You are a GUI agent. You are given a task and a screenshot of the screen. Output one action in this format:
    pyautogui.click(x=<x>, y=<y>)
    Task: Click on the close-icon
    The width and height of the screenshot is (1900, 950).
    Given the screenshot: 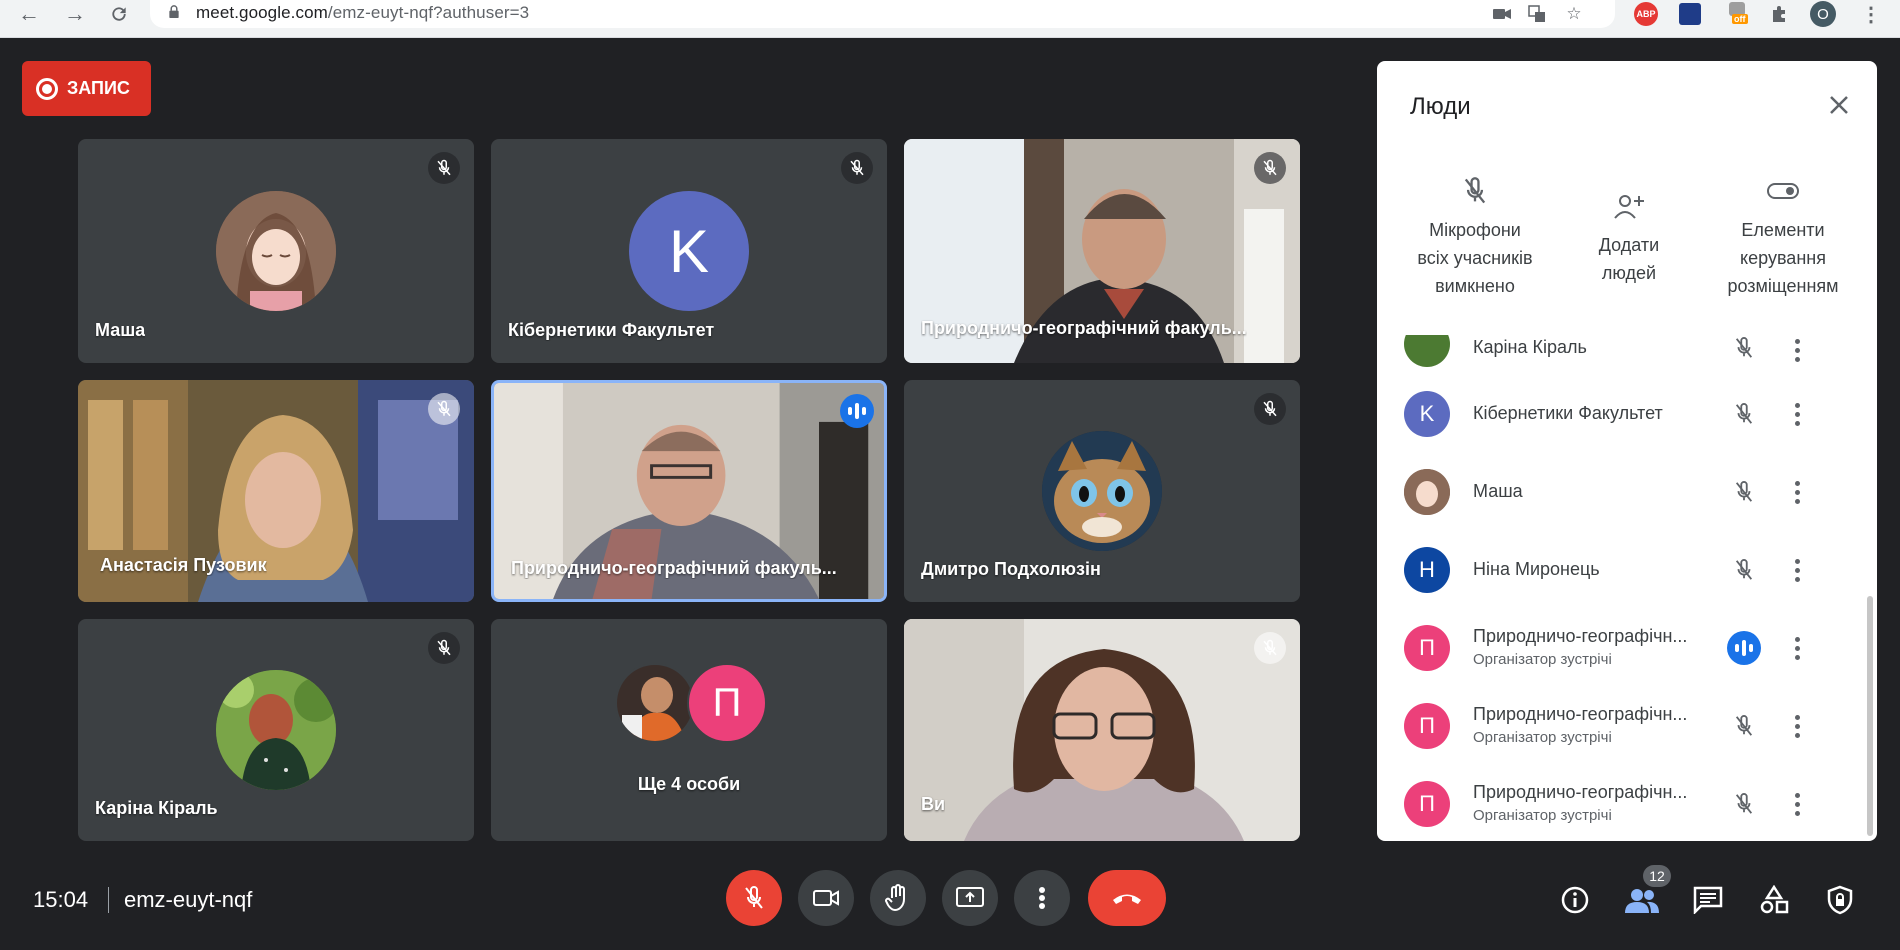 What is the action you would take?
    pyautogui.click(x=1839, y=105)
    